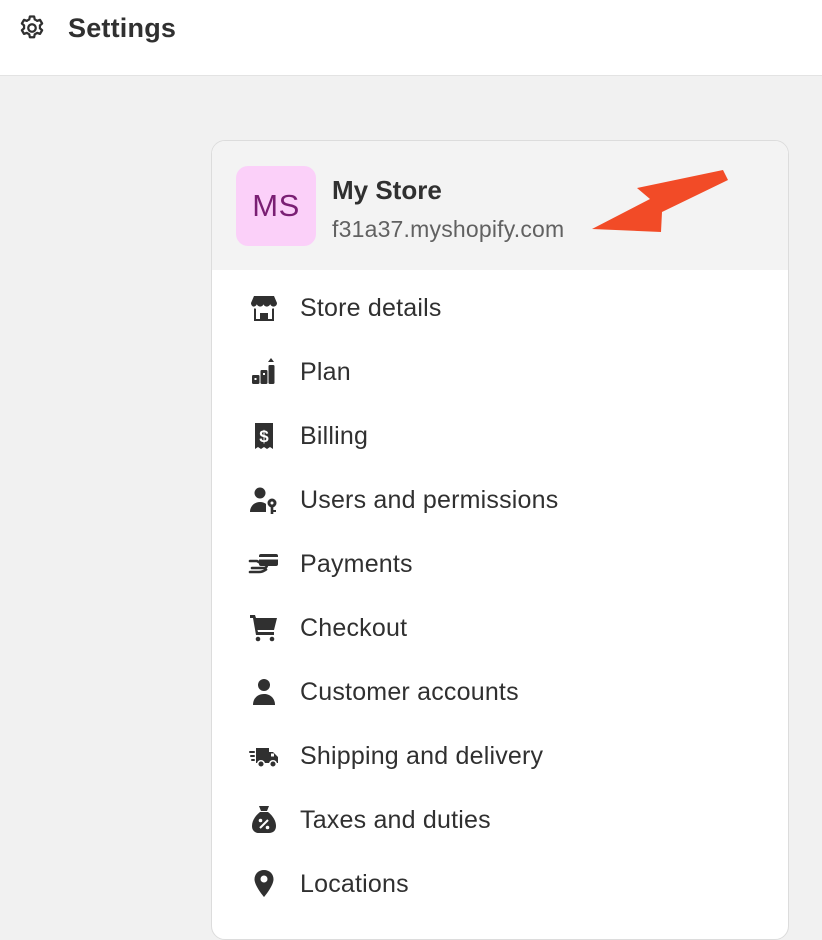 Image resolution: width=822 pixels, height=940 pixels. I want to click on menu-item-shipping-and-delivery: Shipping and delivery, so click(500, 772).